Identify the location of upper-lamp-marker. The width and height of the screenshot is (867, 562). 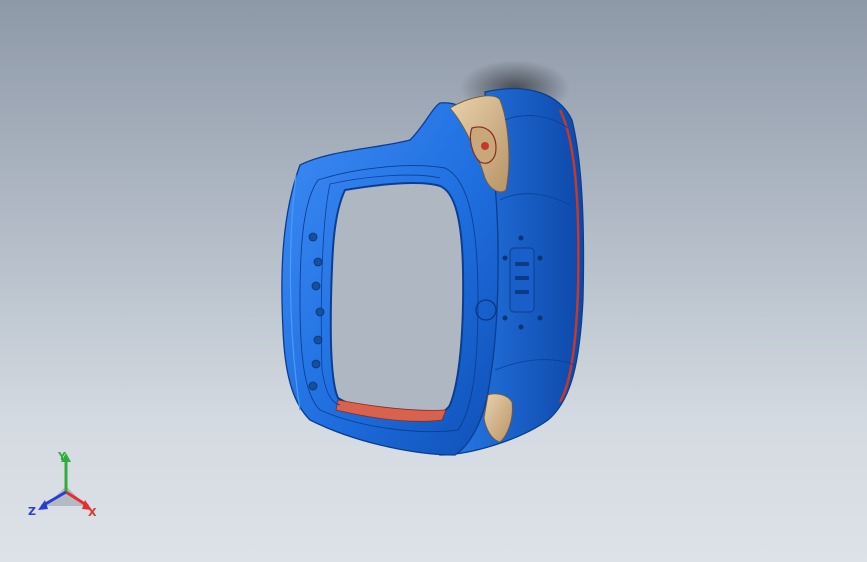
(485, 146).